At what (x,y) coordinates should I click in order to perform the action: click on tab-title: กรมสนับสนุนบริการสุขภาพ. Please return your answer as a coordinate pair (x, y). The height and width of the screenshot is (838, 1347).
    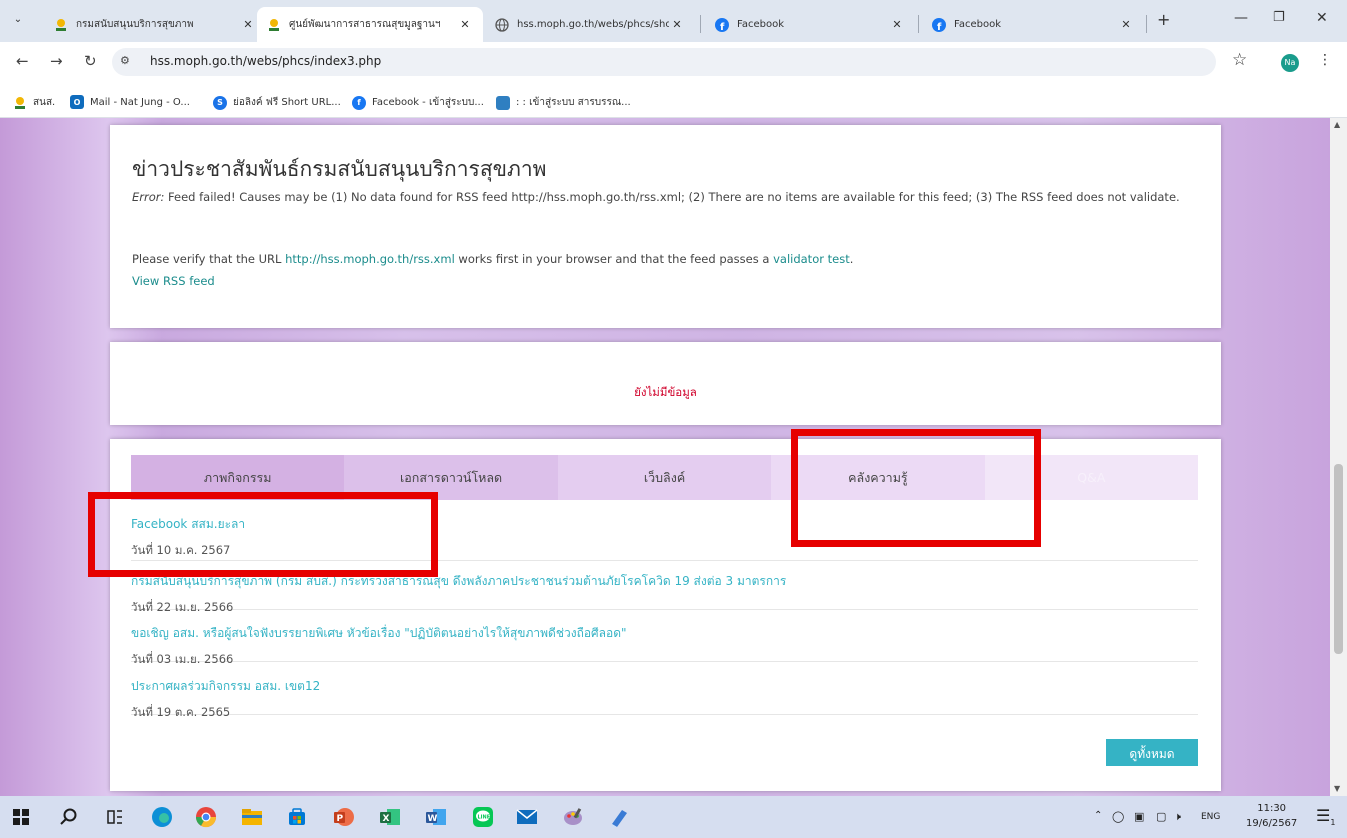
    Looking at the image, I should click on (135, 24).